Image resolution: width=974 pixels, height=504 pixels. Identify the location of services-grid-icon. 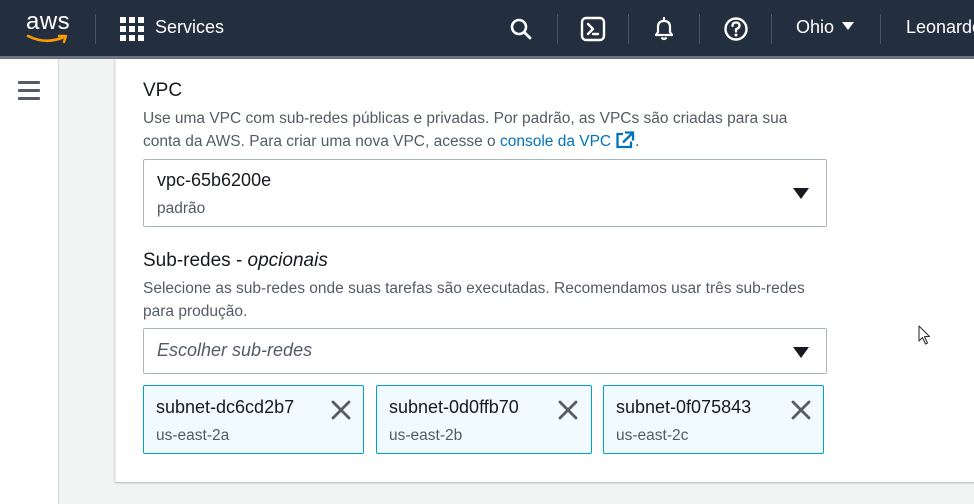
(132, 29).